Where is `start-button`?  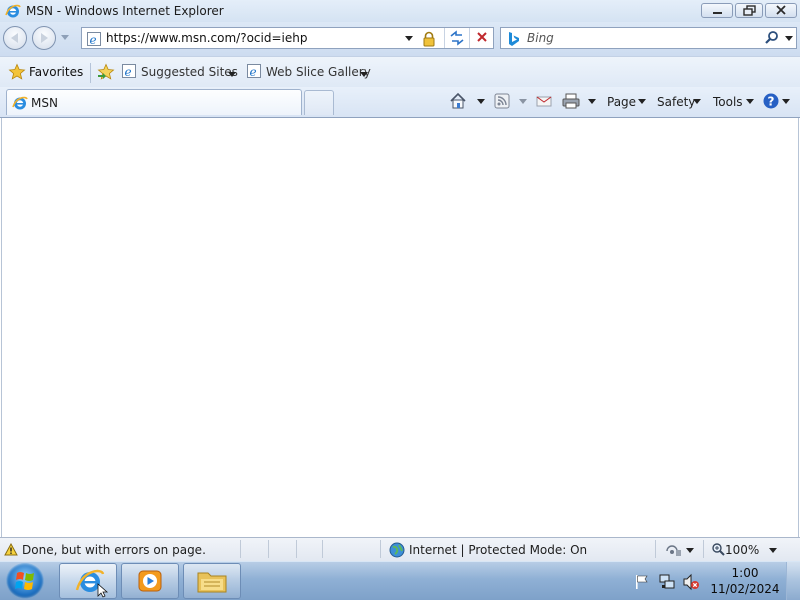 start-button is located at coordinates (25, 581).